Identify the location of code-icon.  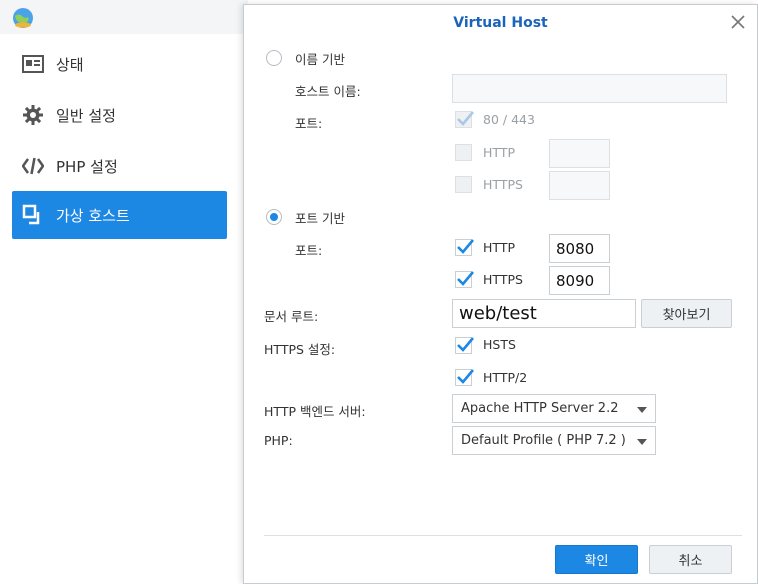
(33, 166).